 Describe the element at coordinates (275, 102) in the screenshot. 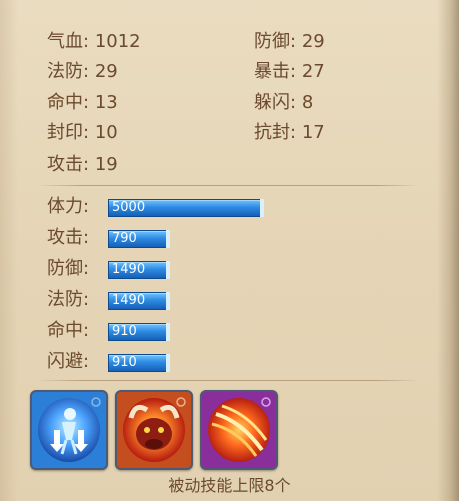

I see `stat-label: 躲闪:` at that location.